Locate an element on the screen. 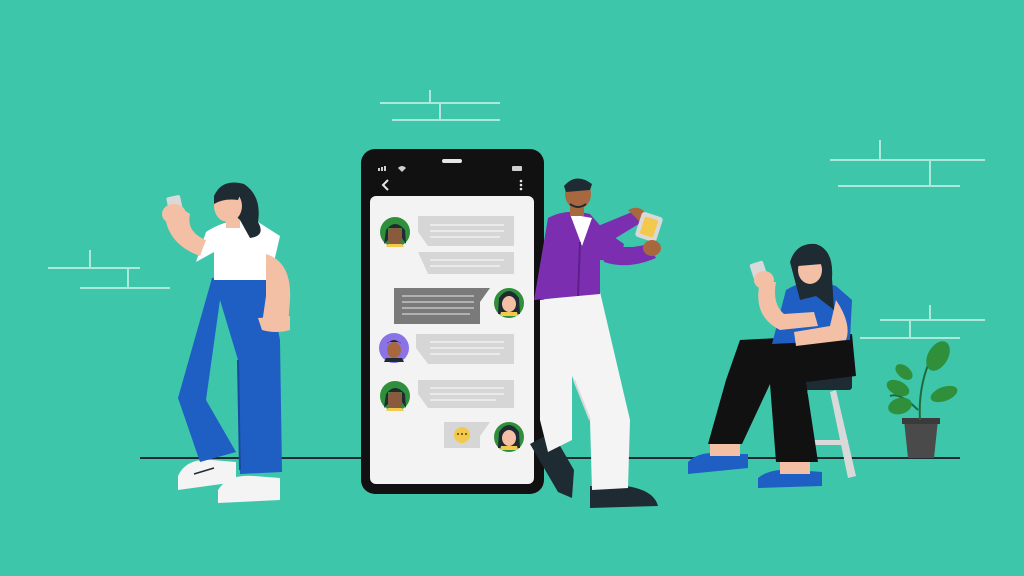  more-vert-icon is located at coordinates (521, 185).